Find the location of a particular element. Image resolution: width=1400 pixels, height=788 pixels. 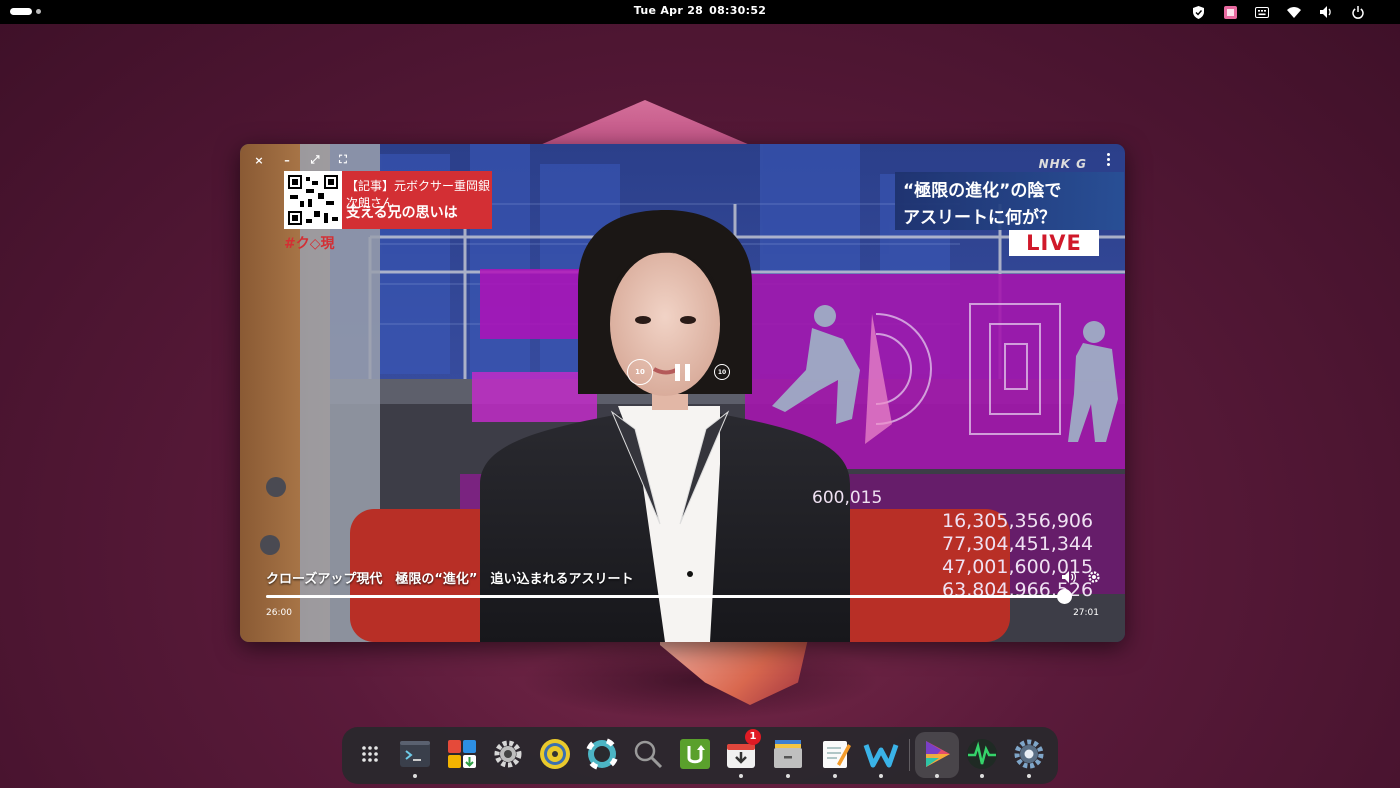

news-headline-banner: 【記事】元ボクサー重岡銀次朗さん 支える兄の思いは is located at coordinates (417, 200).